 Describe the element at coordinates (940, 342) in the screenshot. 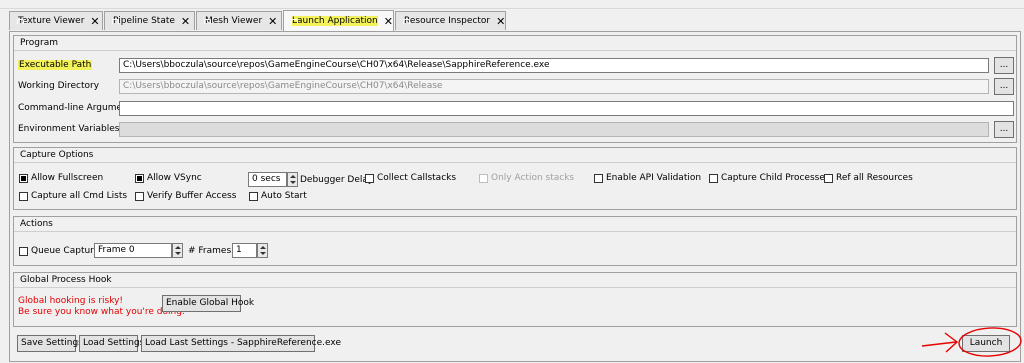

I see `annotation-arrow-icon` at that location.